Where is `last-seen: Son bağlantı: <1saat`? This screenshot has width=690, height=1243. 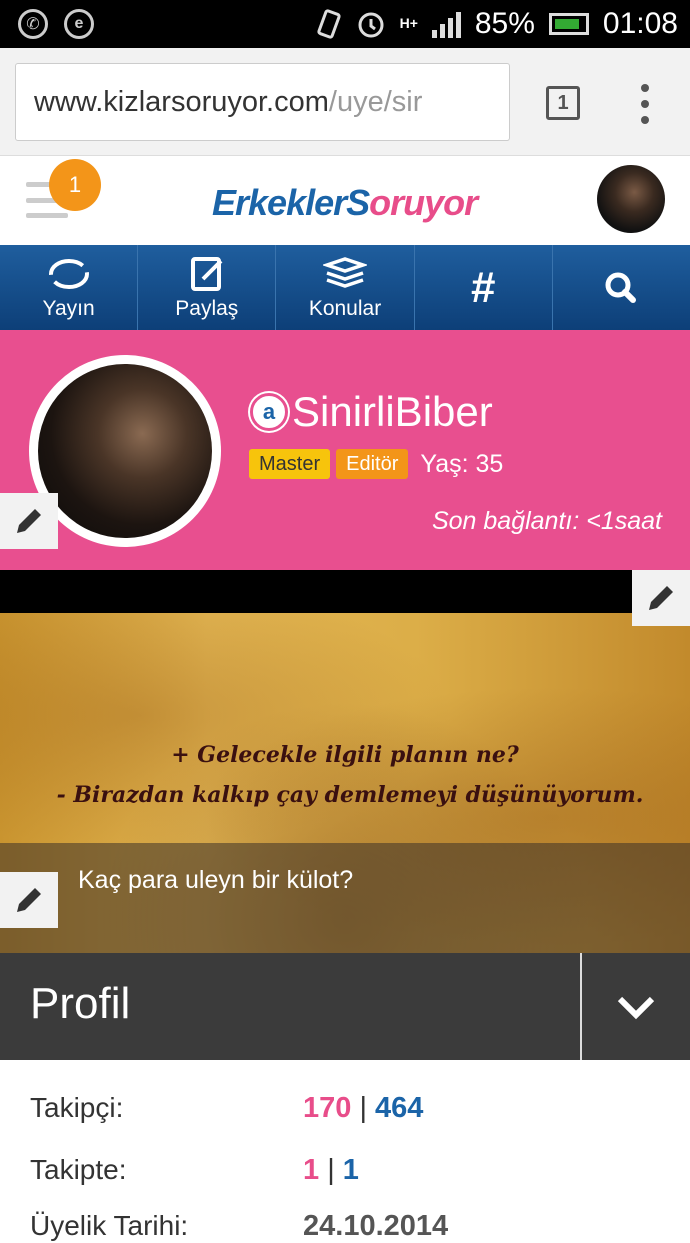
last-seen: Son bağlantı: <1saat is located at coordinates (546, 521).